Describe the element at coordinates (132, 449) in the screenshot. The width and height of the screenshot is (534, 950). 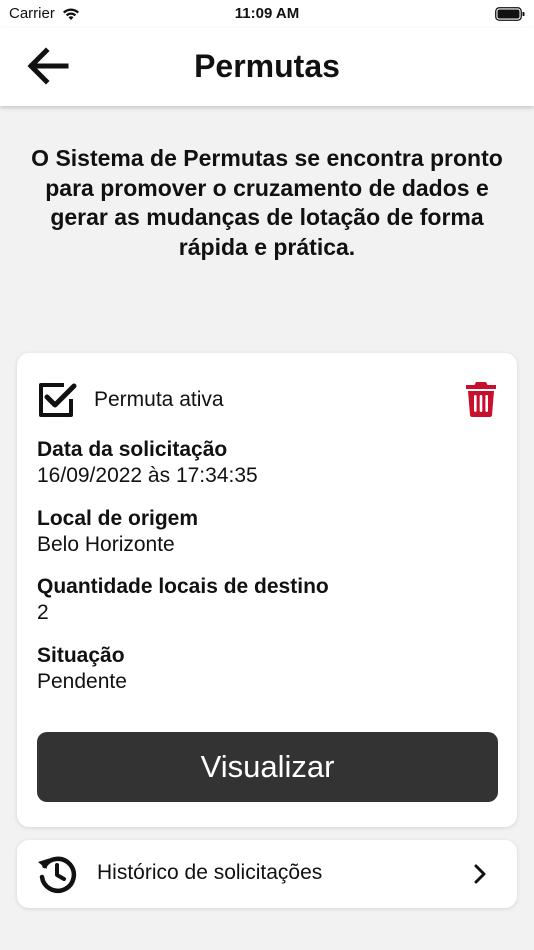
I see `field-label: Data da solicitação` at that location.